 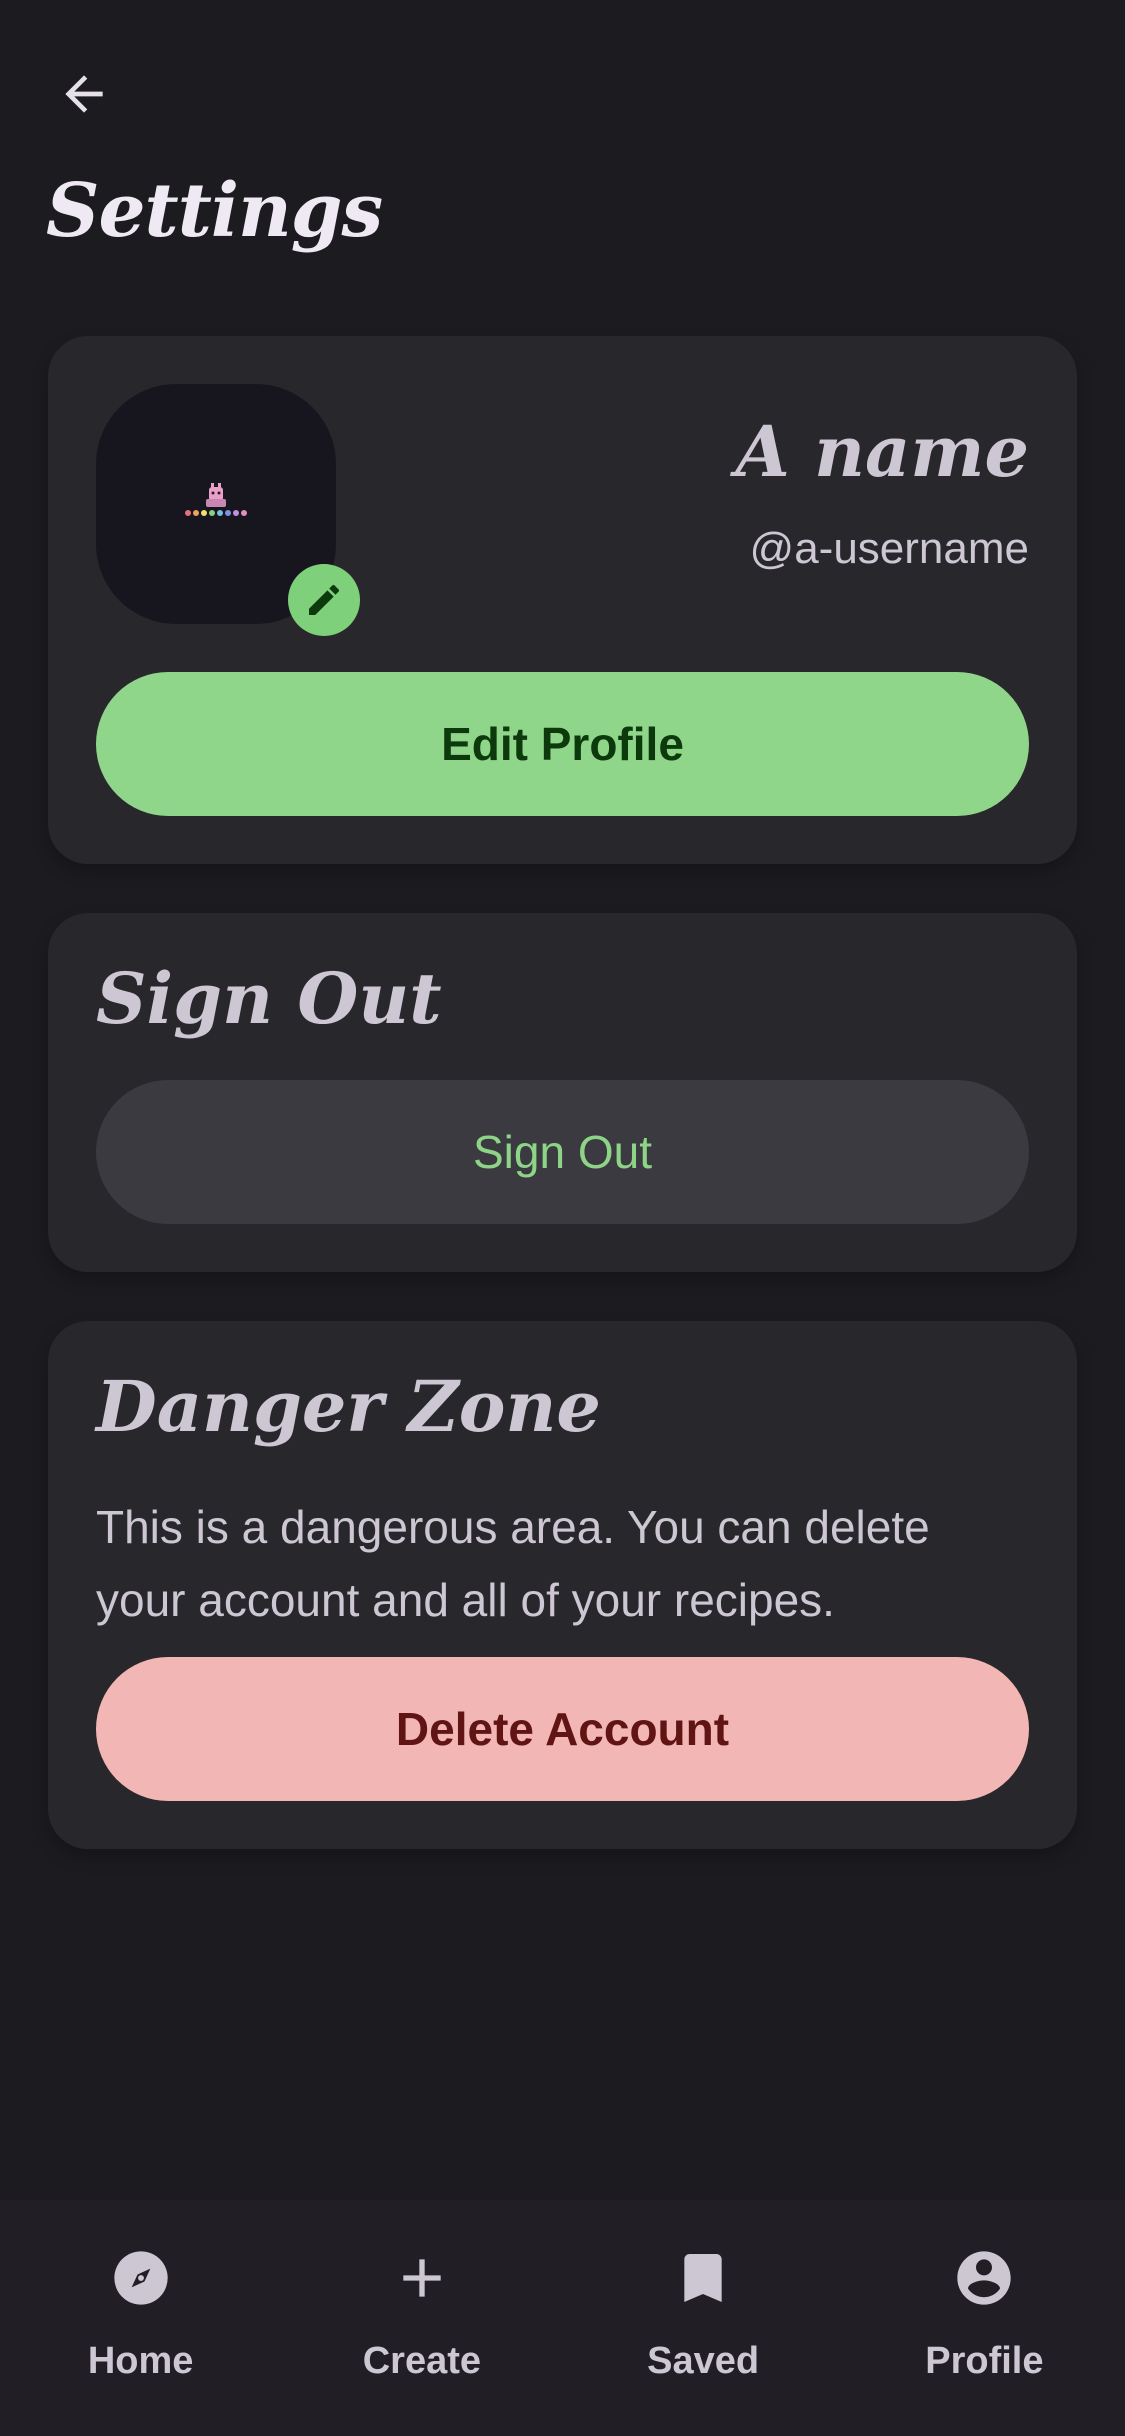 I want to click on sign-out-title: Sign Out, so click(x=269, y=998).